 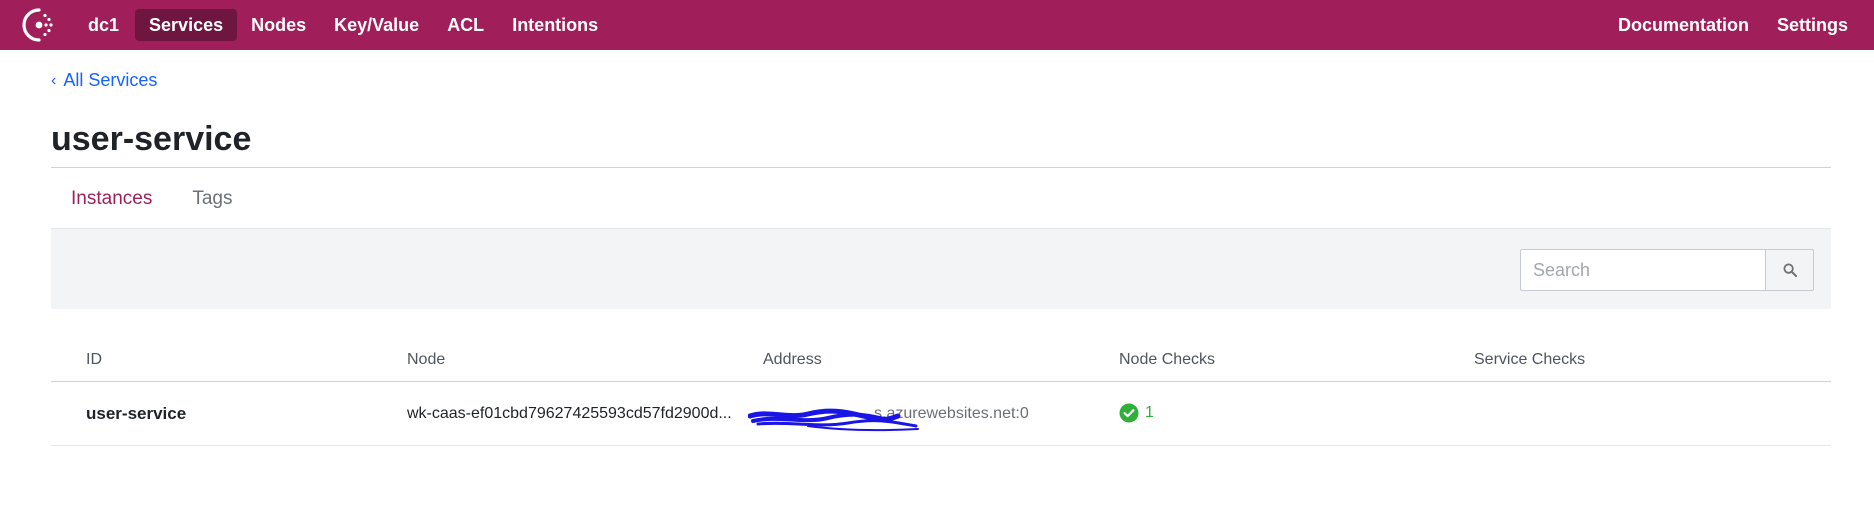 I want to click on redaction-scribble, so click(x=833, y=419).